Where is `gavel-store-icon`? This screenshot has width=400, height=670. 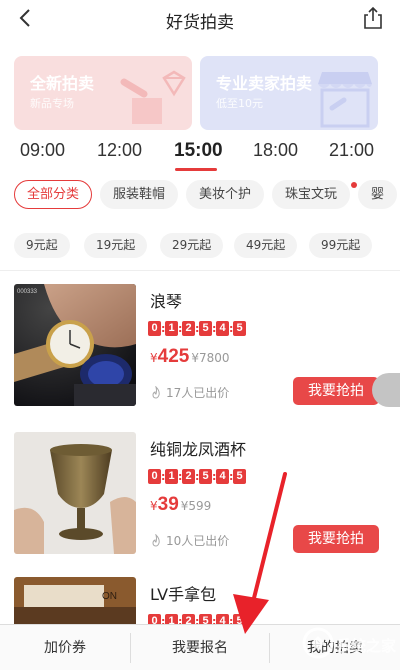
gavel-store-icon is located at coordinates (345, 100).